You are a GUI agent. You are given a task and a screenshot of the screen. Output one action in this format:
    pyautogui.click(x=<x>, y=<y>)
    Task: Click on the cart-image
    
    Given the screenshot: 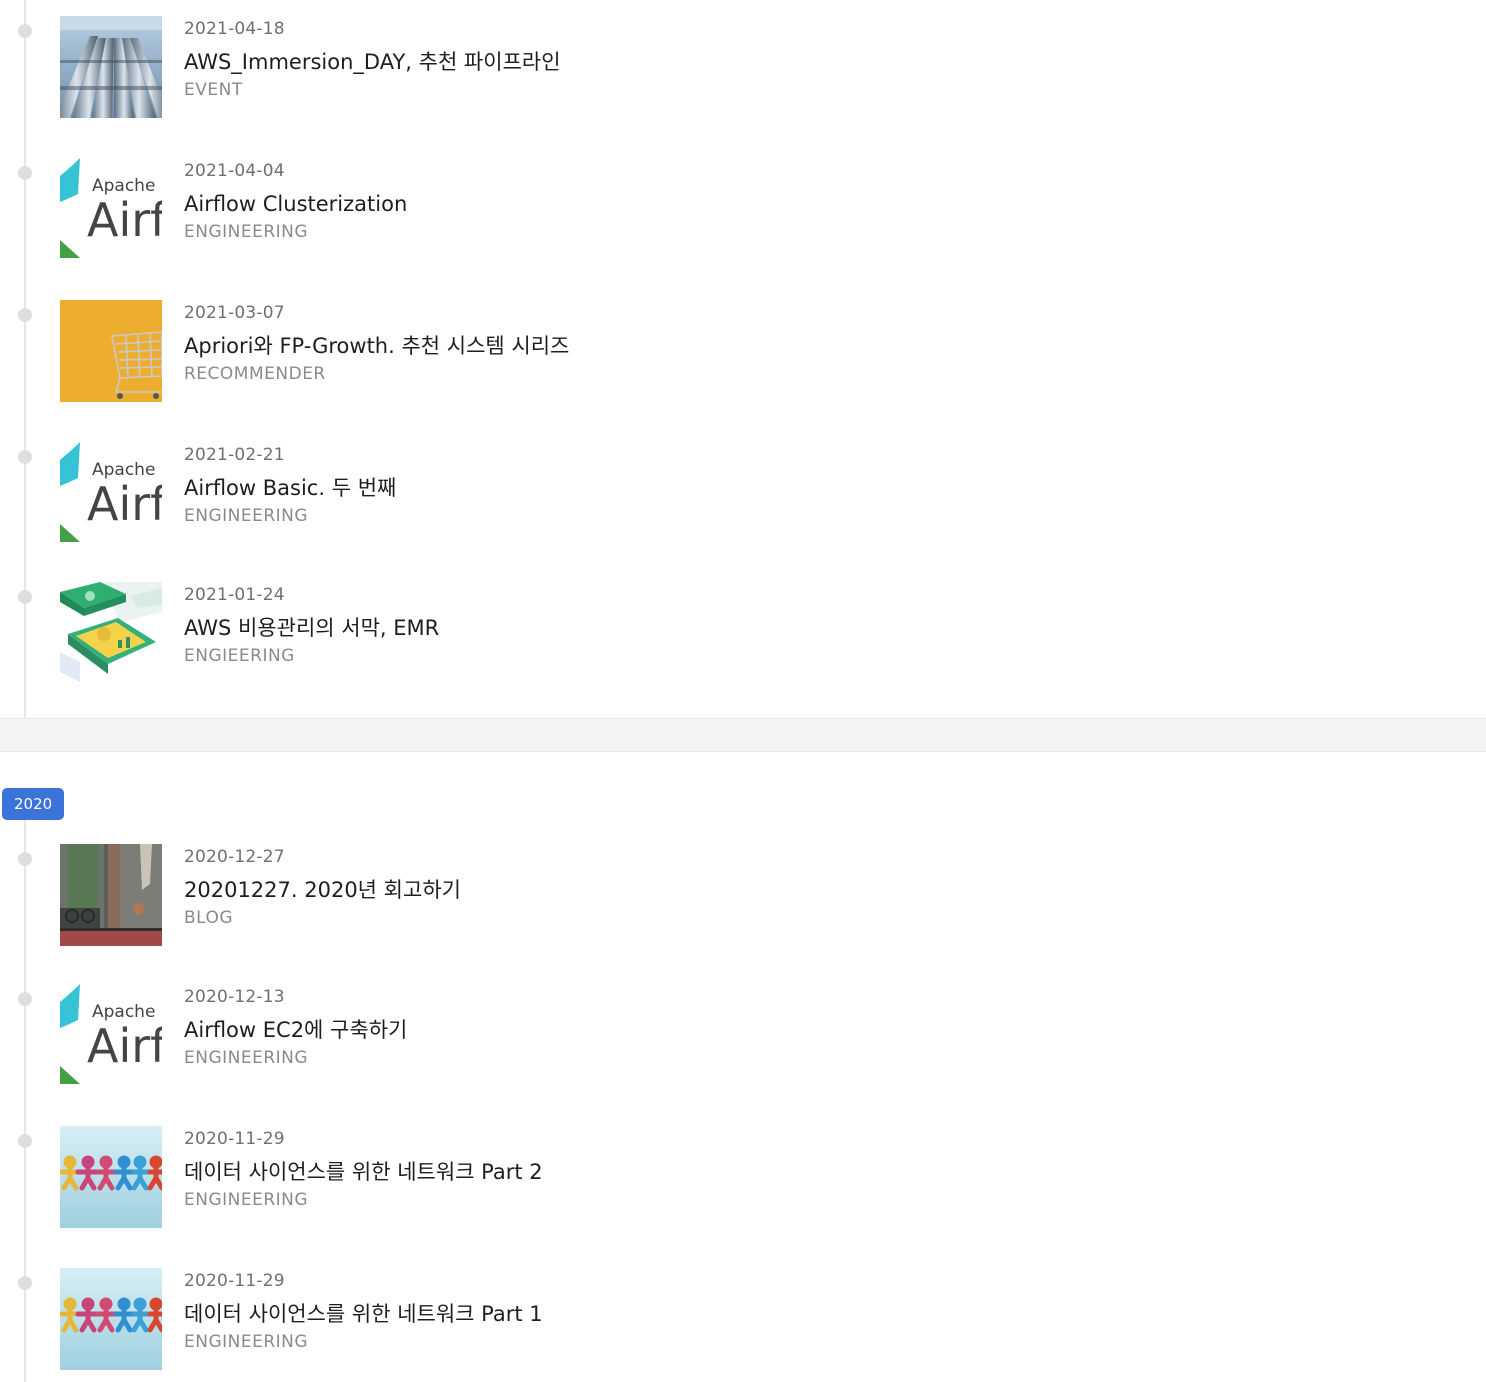 What is the action you would take?
    pyautogui.click(x=111, y=351)
    